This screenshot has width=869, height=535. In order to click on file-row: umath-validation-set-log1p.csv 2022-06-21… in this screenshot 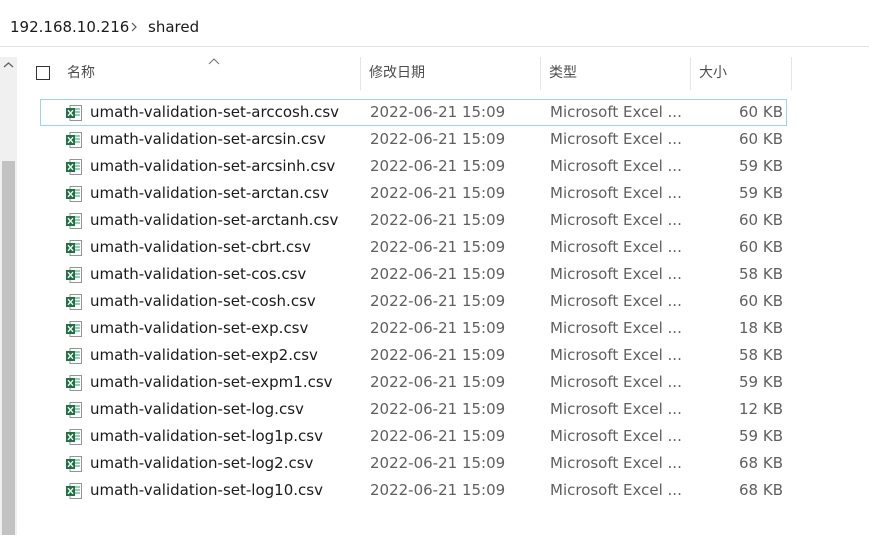, I will do `click(413, 436)`.